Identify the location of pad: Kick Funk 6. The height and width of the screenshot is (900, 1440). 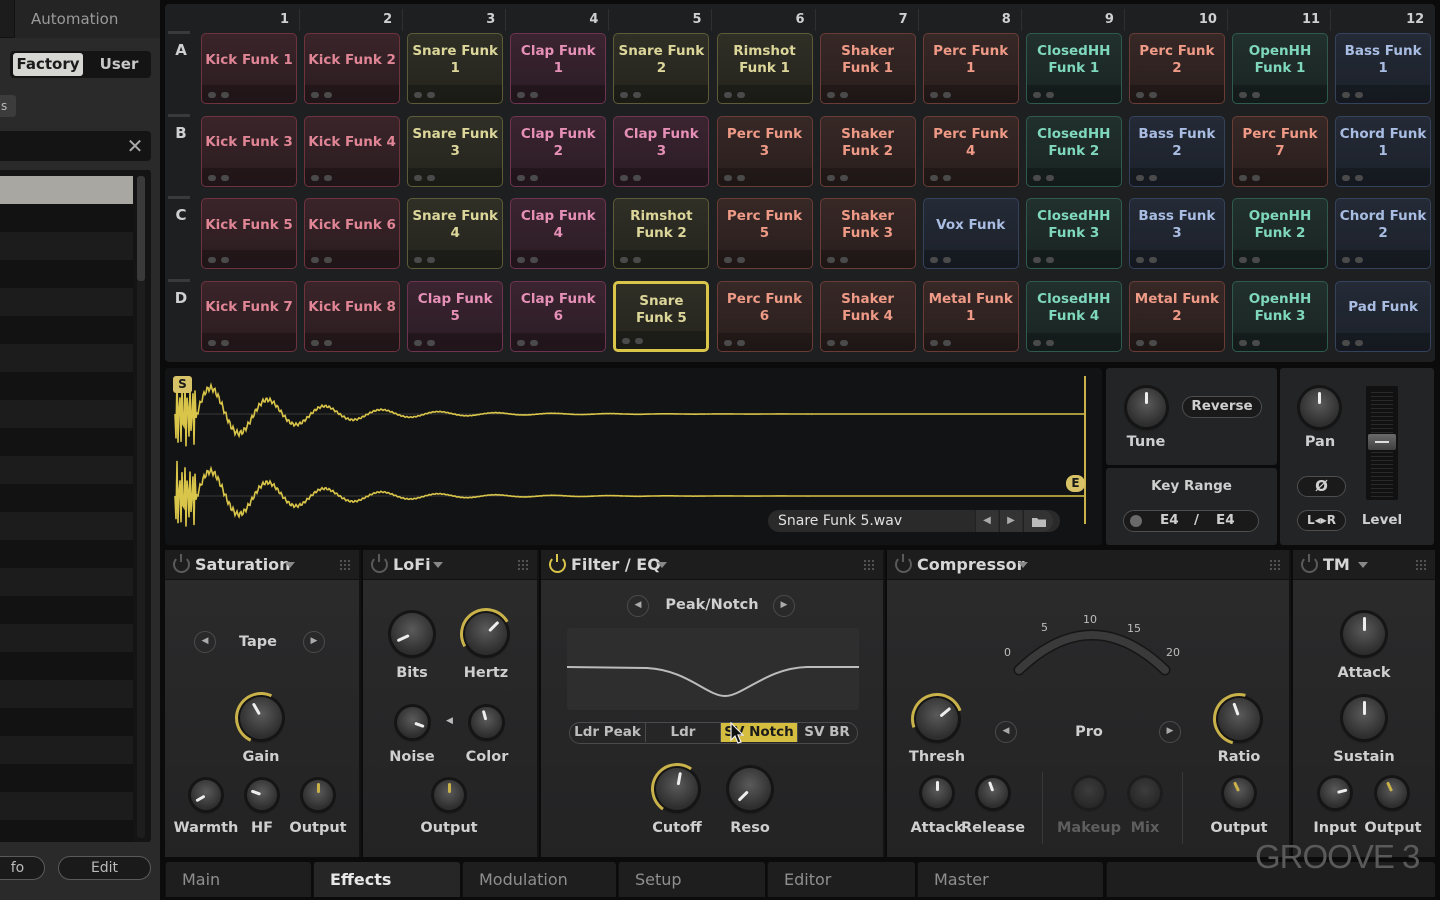
(352, 233).